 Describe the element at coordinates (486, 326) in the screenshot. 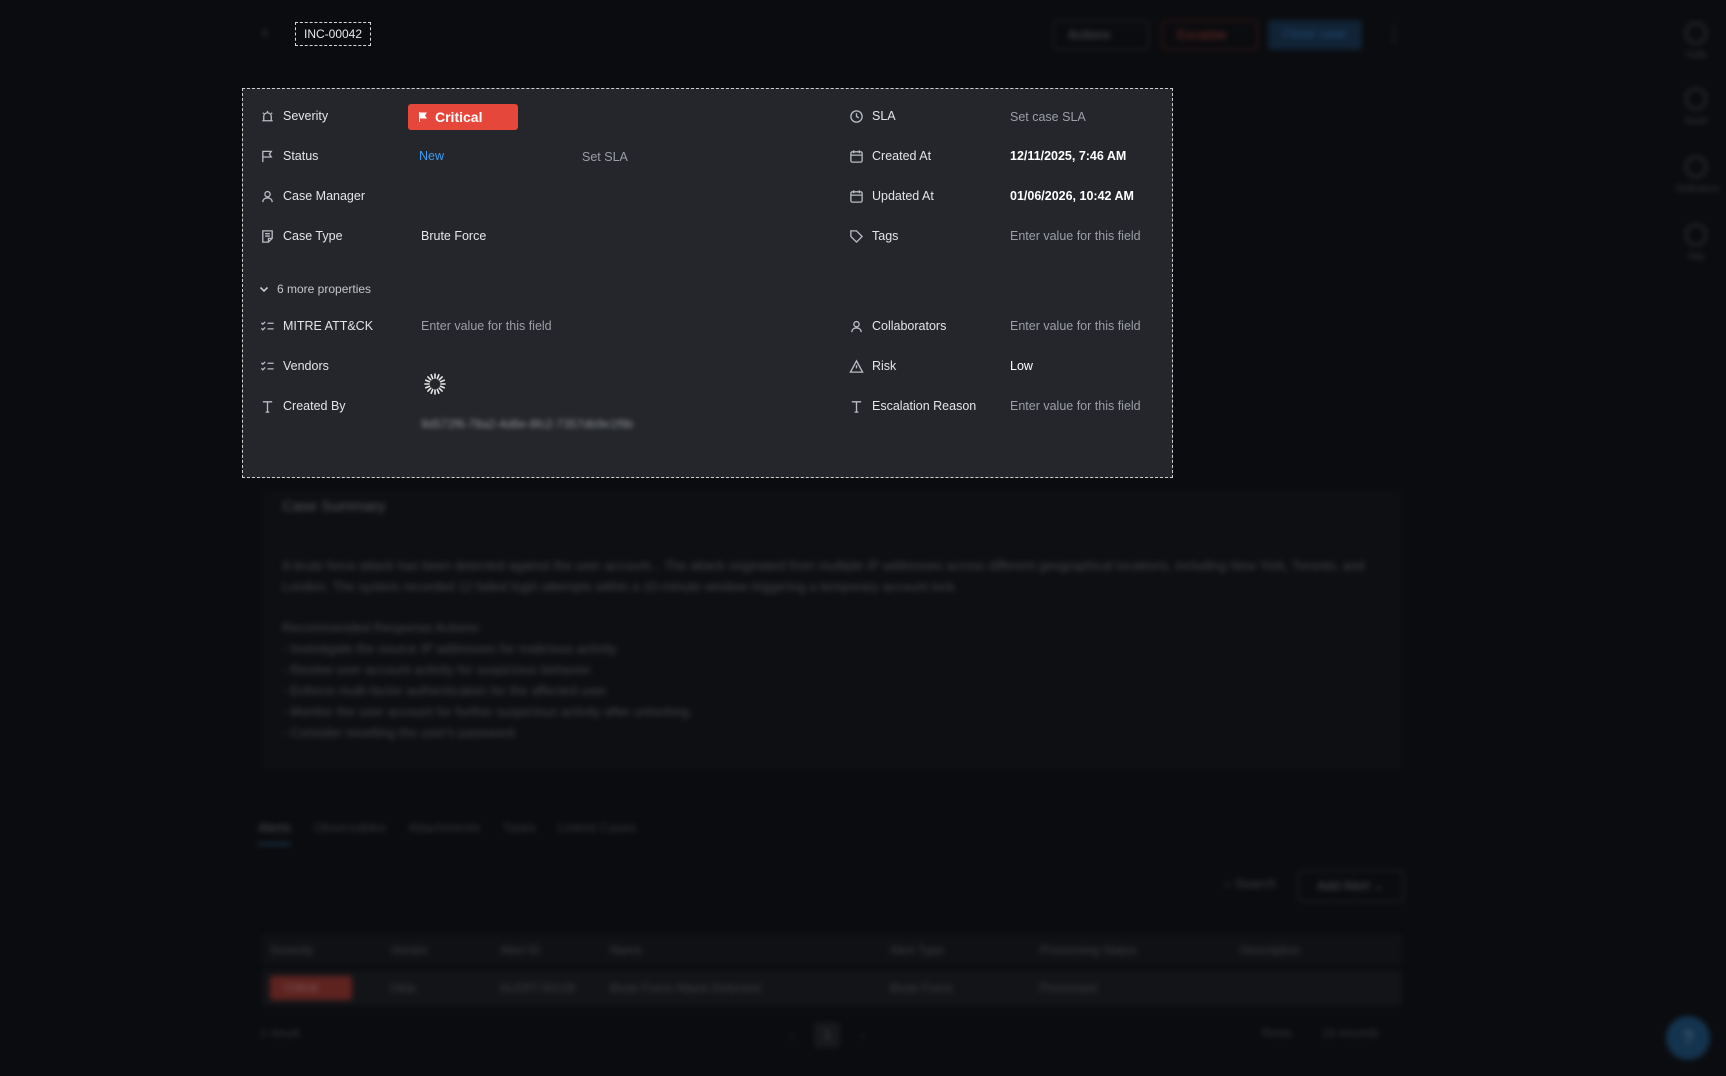

I see `mitre-input: Enter value for this field` at that location.